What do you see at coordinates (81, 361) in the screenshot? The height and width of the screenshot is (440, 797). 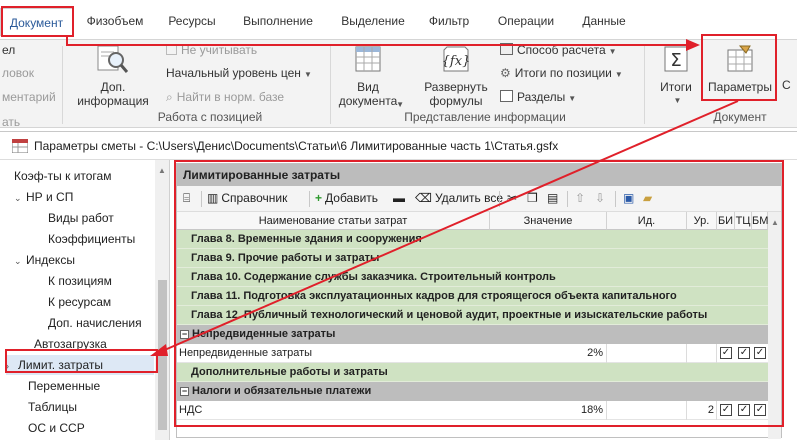 I see `highlight-limit-tree-item` at bounding box center [81, 361].